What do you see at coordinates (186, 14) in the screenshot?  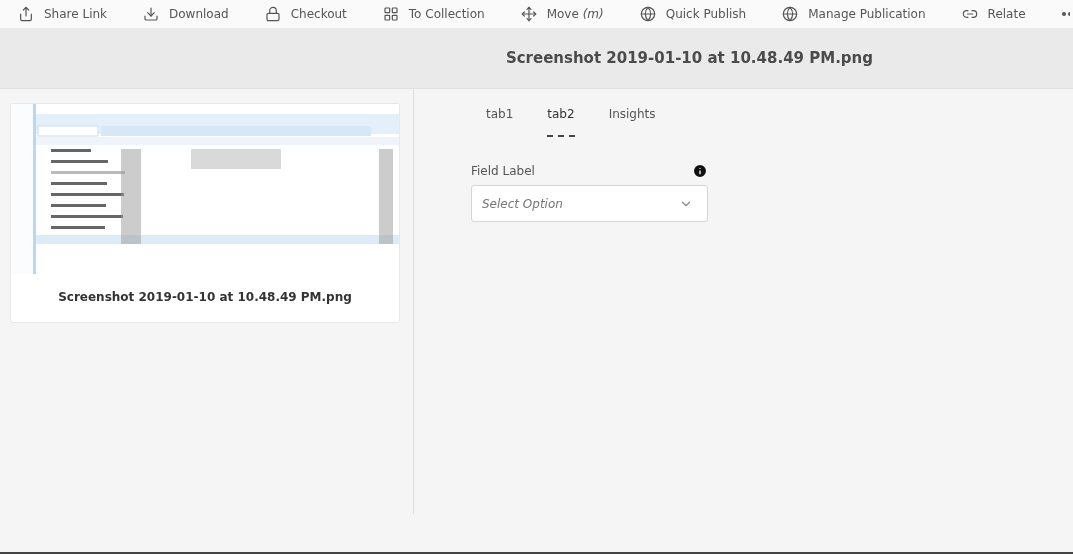 I see `toolbar-button: Download` at bounding box center [186, 14].